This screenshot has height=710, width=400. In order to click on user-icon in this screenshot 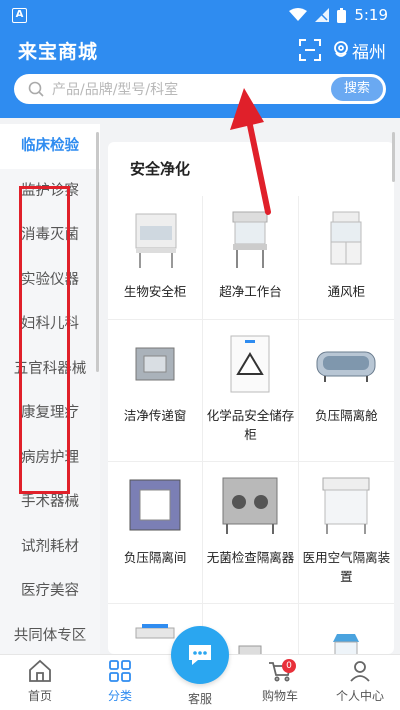, I will do `click(360, 671)`.